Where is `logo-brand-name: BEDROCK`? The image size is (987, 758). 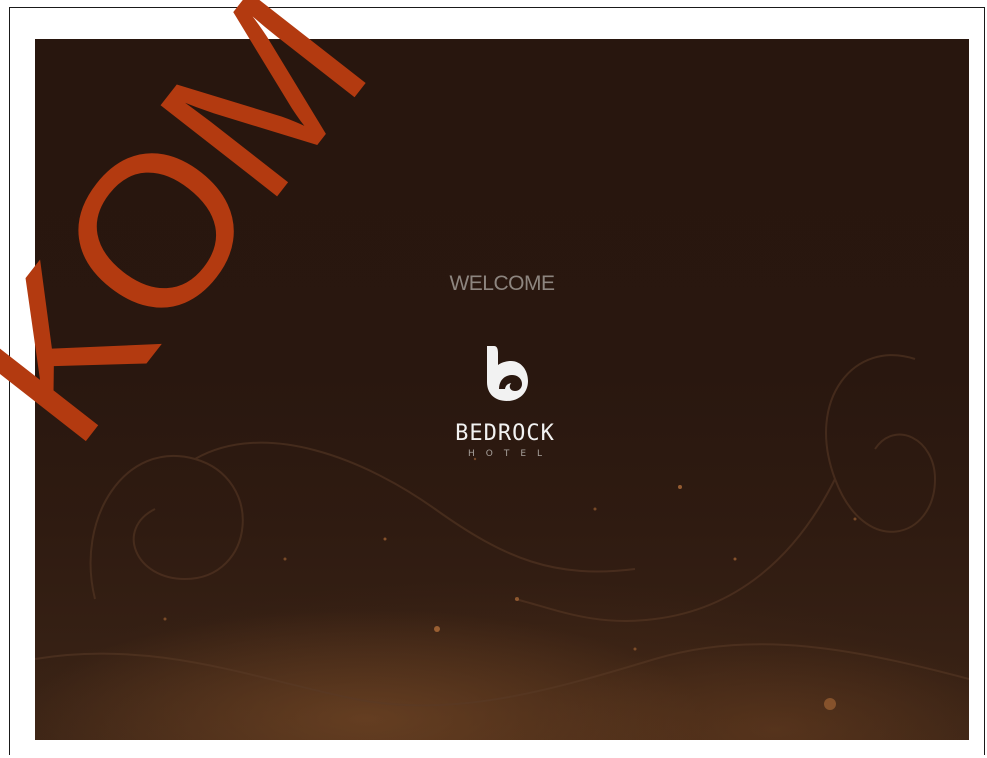
logo-brand-name: BEDROCK is located at coordinates (505, 433).